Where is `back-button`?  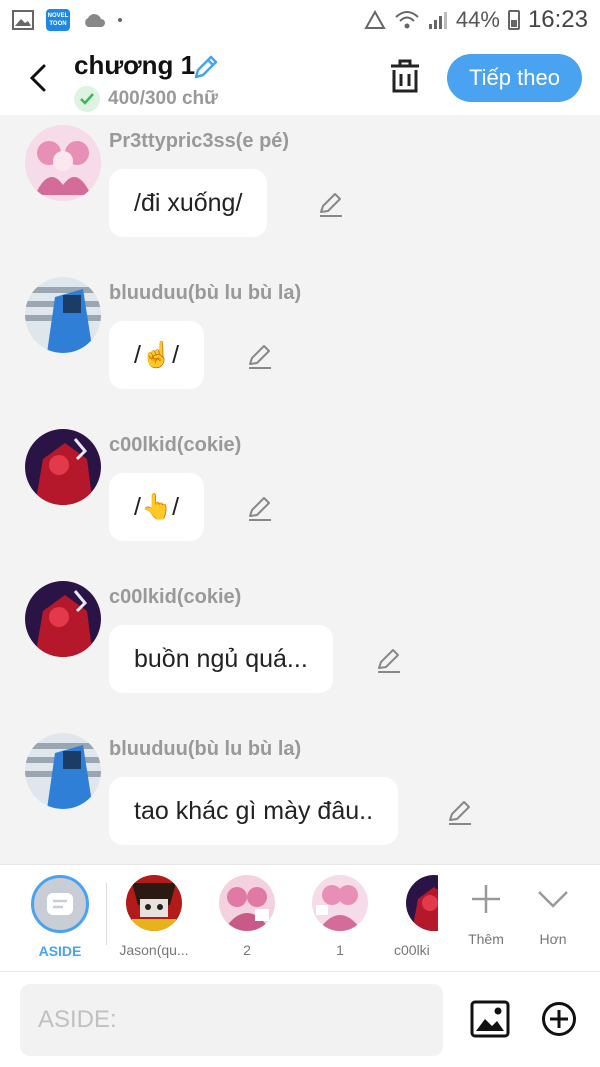 back-button is located at coordinates (38, 78).